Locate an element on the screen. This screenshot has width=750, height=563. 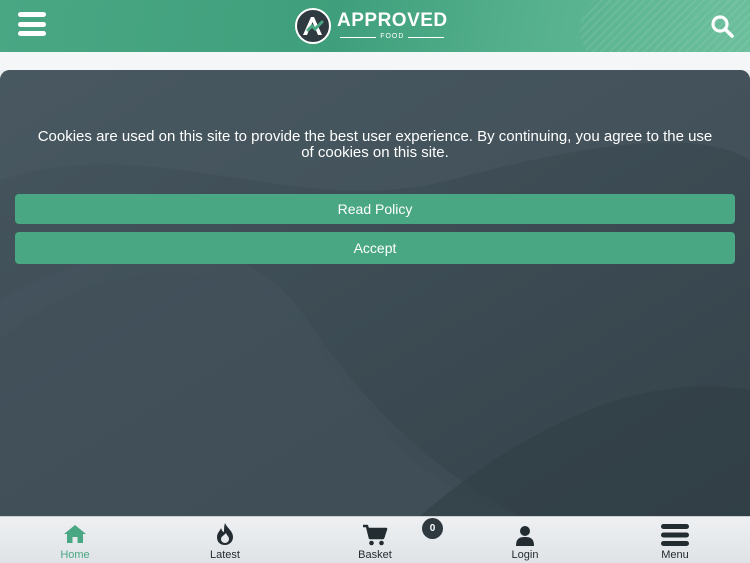
read-policy-button: Read Policy is located at coordinates (375, 209).